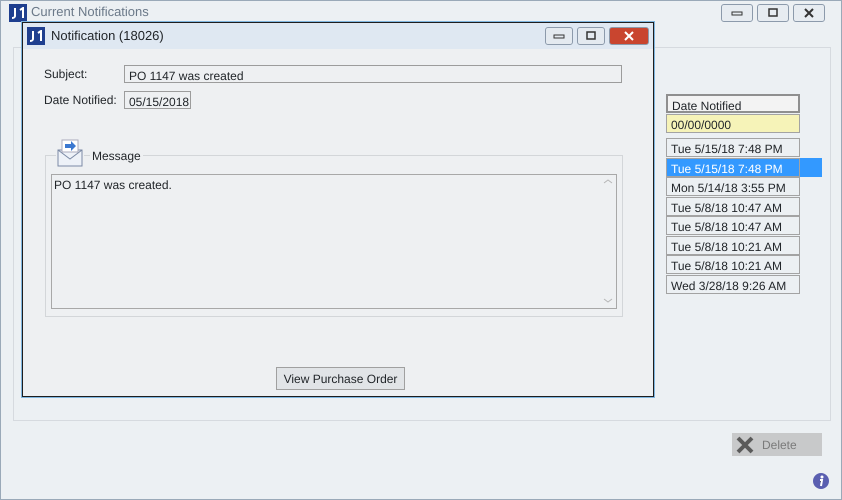 The width and height of the screenshot is (842, 500). What do you see at coordinates (340, 378) in the screenshot?
I see `view-purchase-order-button: View Purchase Order` at bounding box center [340, 378].